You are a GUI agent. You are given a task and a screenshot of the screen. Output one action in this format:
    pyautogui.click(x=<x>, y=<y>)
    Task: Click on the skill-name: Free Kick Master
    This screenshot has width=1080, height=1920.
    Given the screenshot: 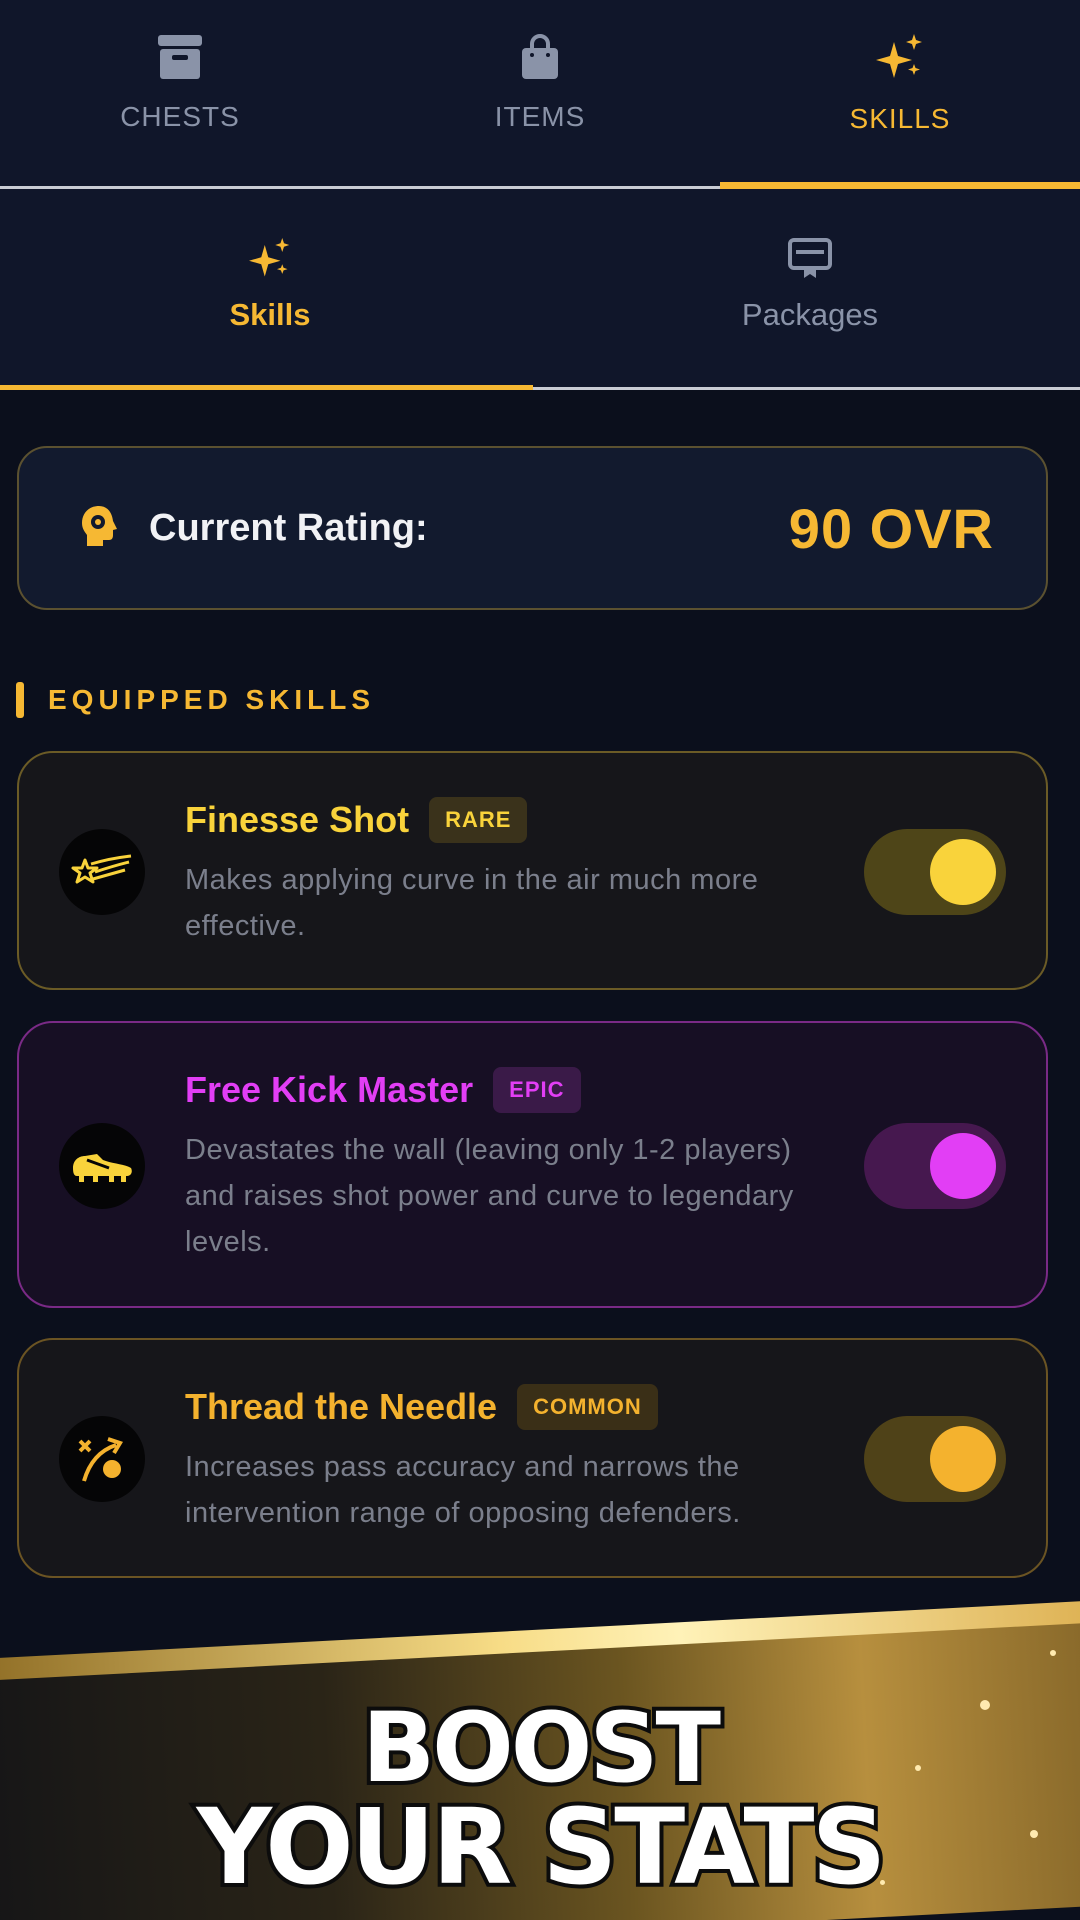 What is the action you would take?
    pyautogui.click(x=329, y=1089)
    